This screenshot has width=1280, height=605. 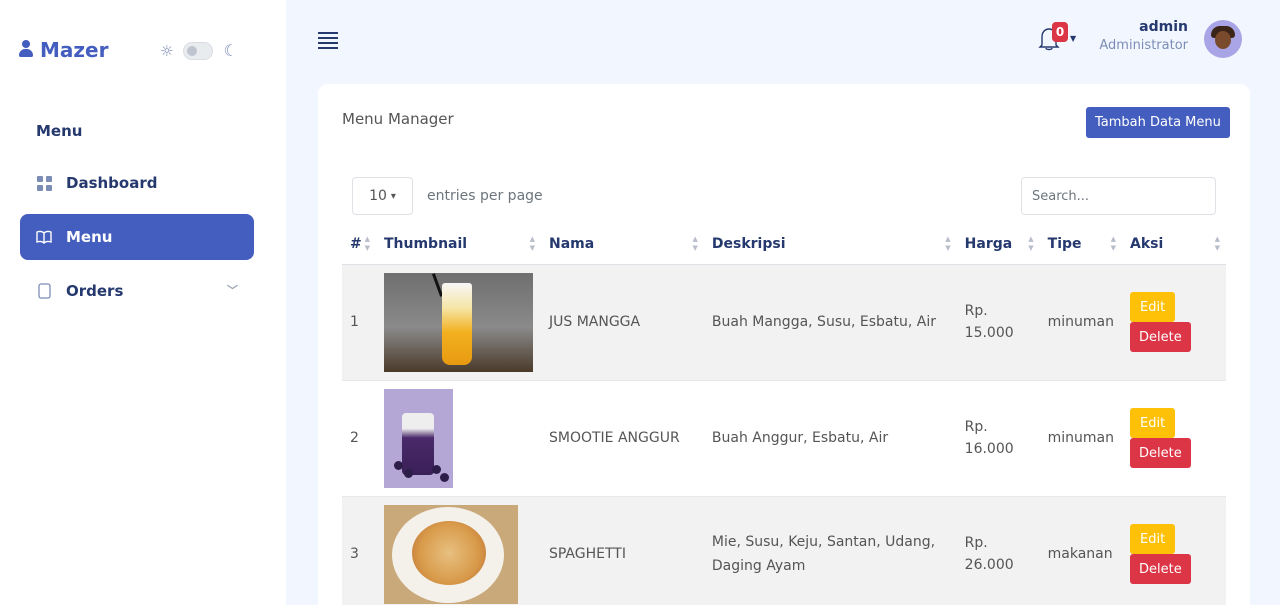 I want to click on sidebar-item-label: Orders, so click(x=95, y=291).